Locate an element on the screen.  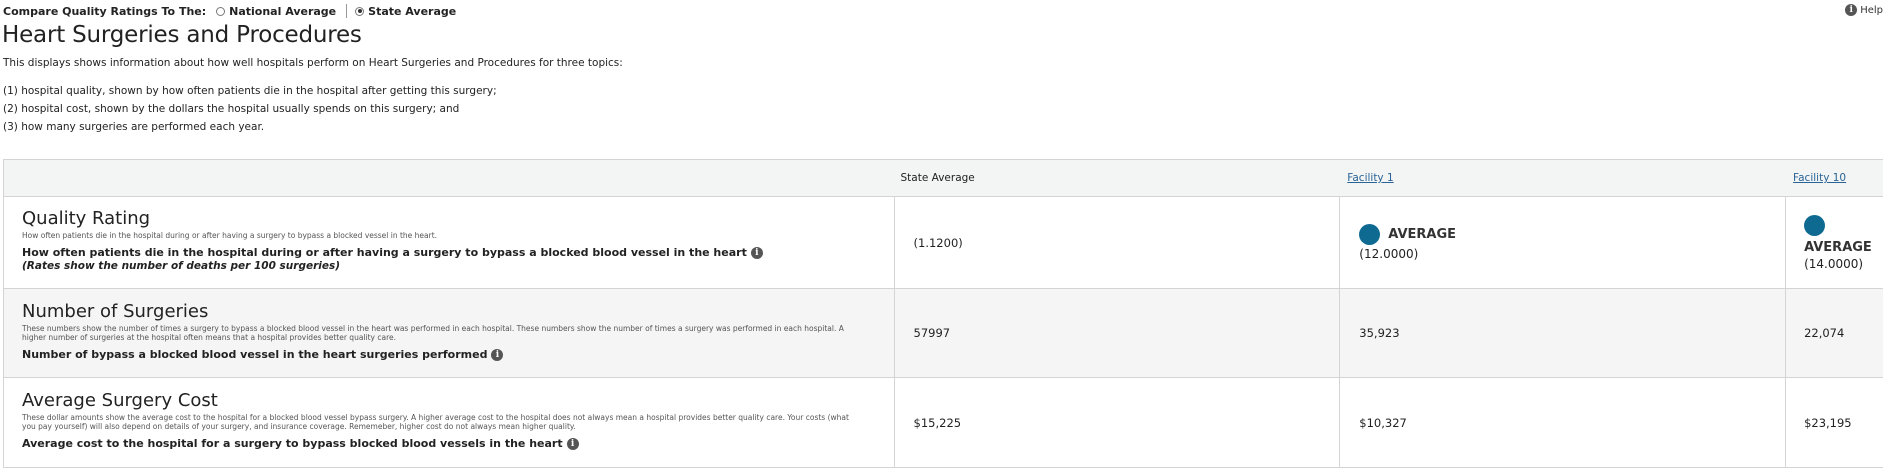
state-average-value: $15,225 is located at coordinates (1116, 422).